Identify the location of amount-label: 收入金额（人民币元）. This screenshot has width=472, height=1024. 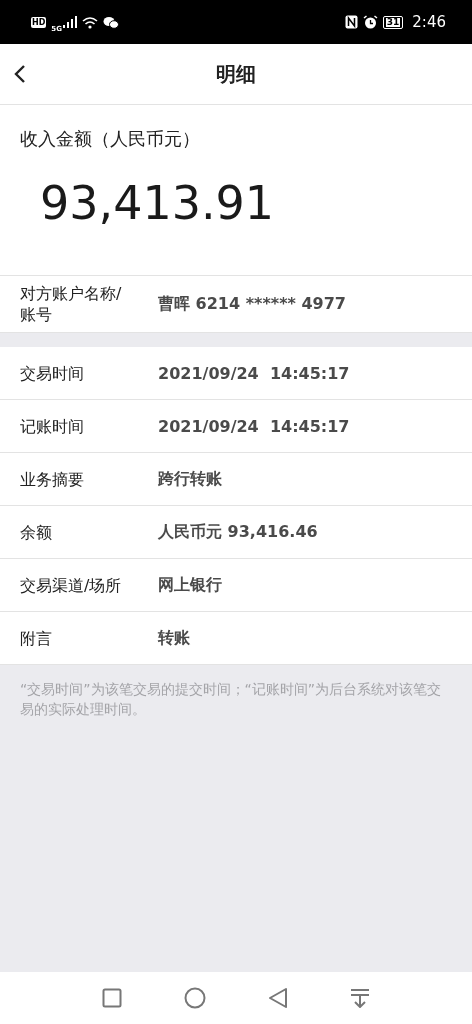
(110, 139).